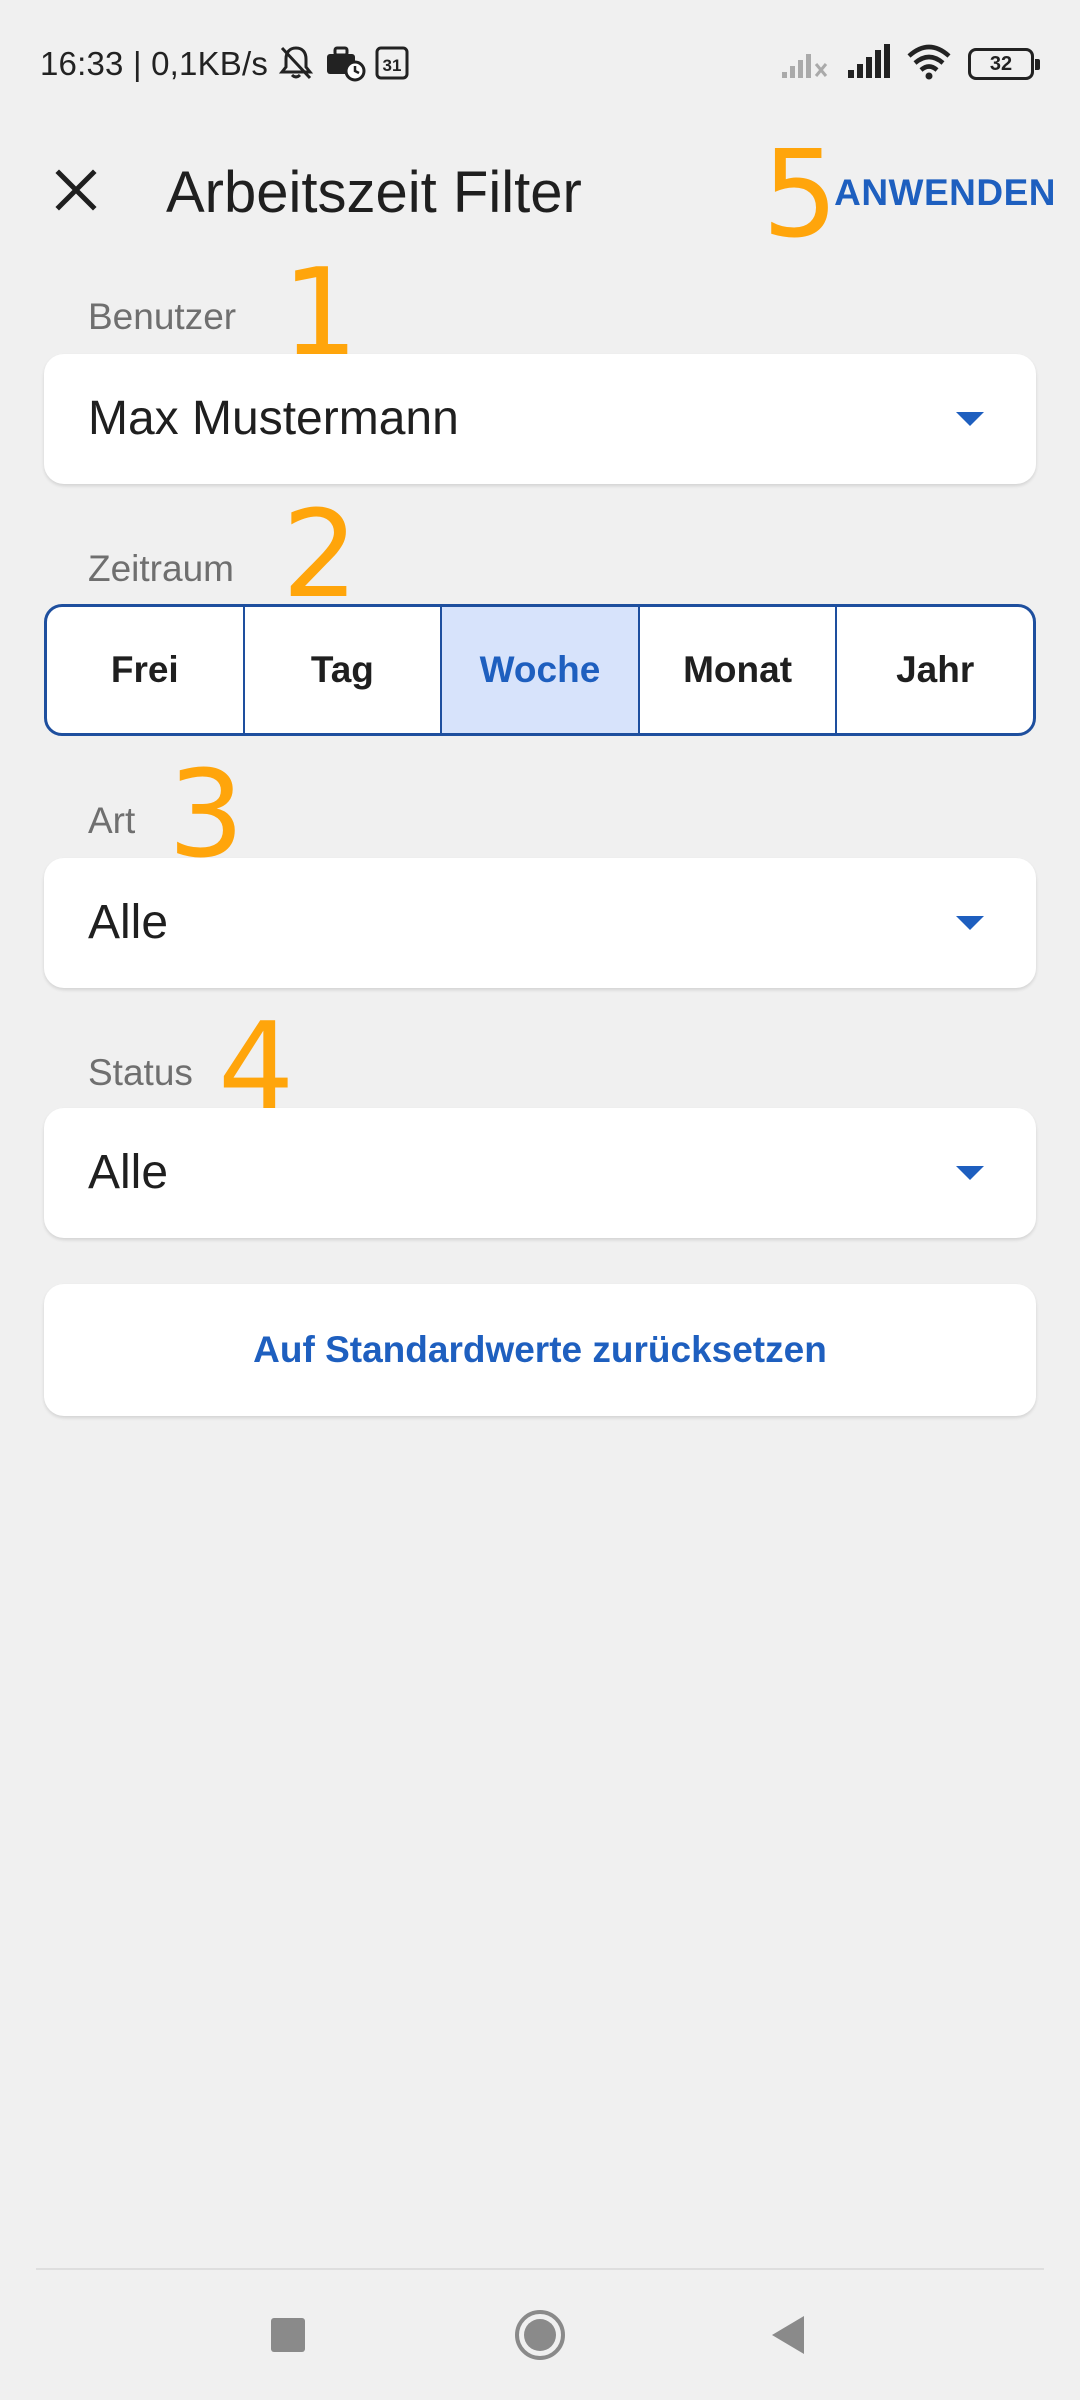 The height and width of the screenshot is (2400, 1080). What do you see at coordinates (128, 1172) in the screenshot?
I see `status-value: Alle` at bounding box center [128, 1172].